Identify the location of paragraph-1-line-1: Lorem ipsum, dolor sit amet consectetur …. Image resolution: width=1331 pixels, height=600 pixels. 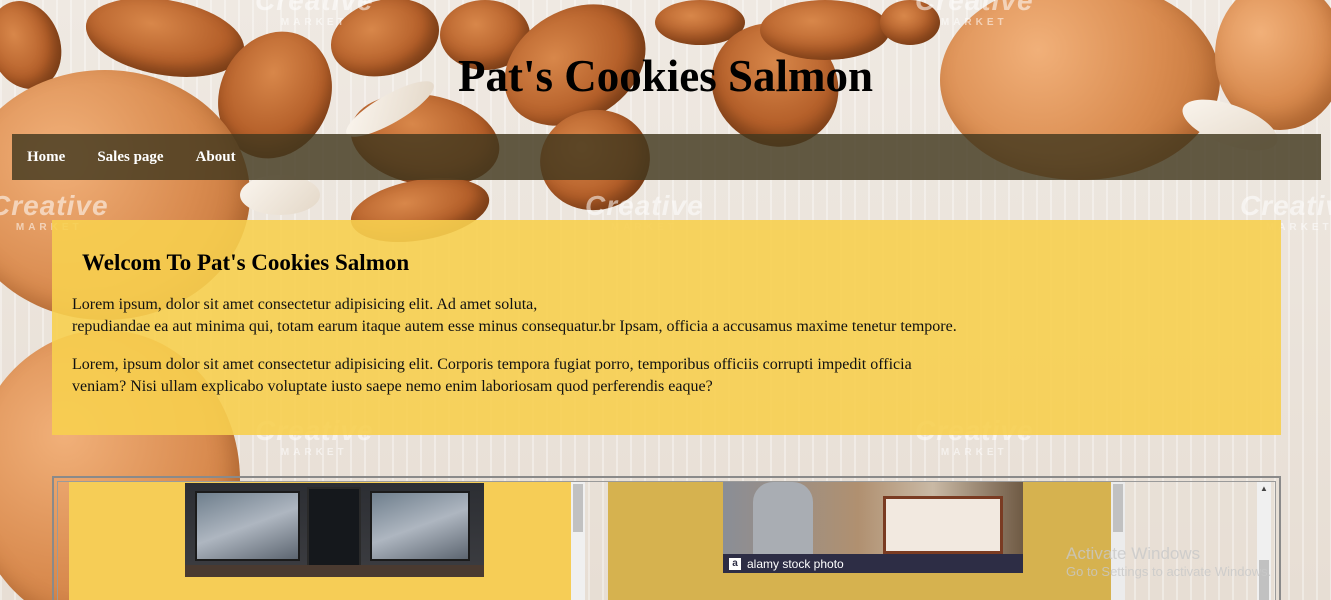
(305, 304).